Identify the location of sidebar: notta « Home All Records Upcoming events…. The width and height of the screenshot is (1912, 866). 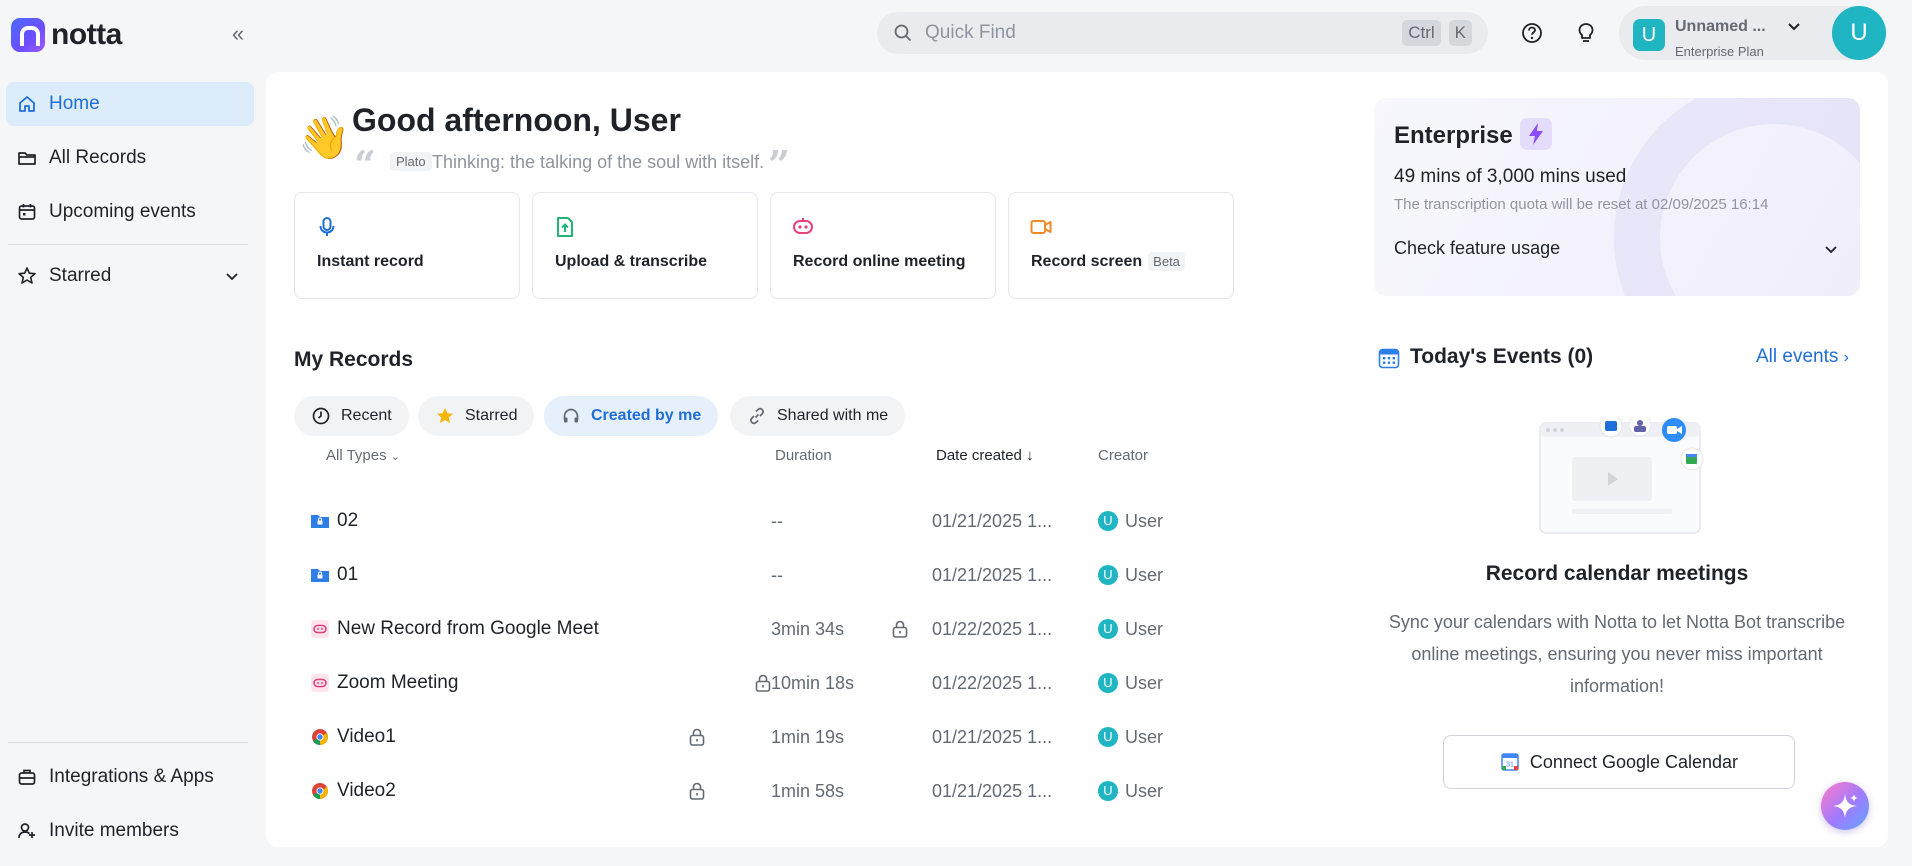
(131, 433).